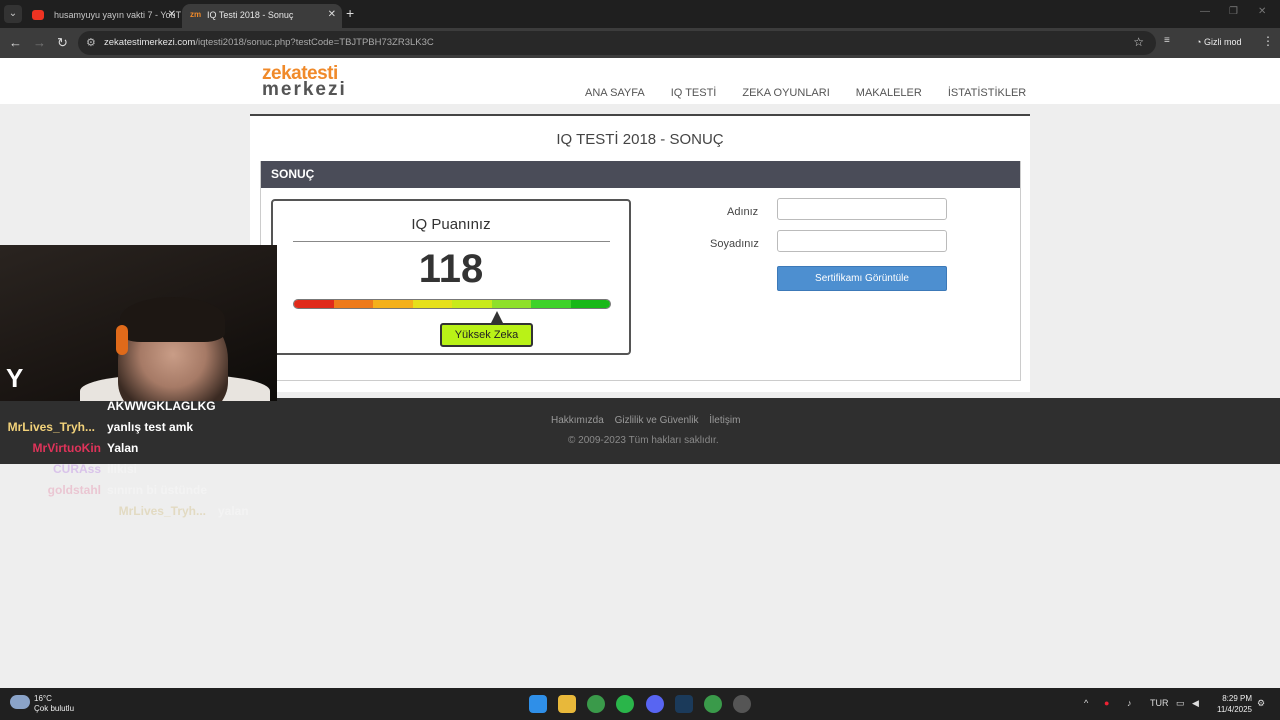 The height and width of the screenshot is (720, 1280). Describe the element at coordinates (657, 420) in the screenshot. I see `footer-link-privacy: Gizlilik ve Güvenlik` at that location.